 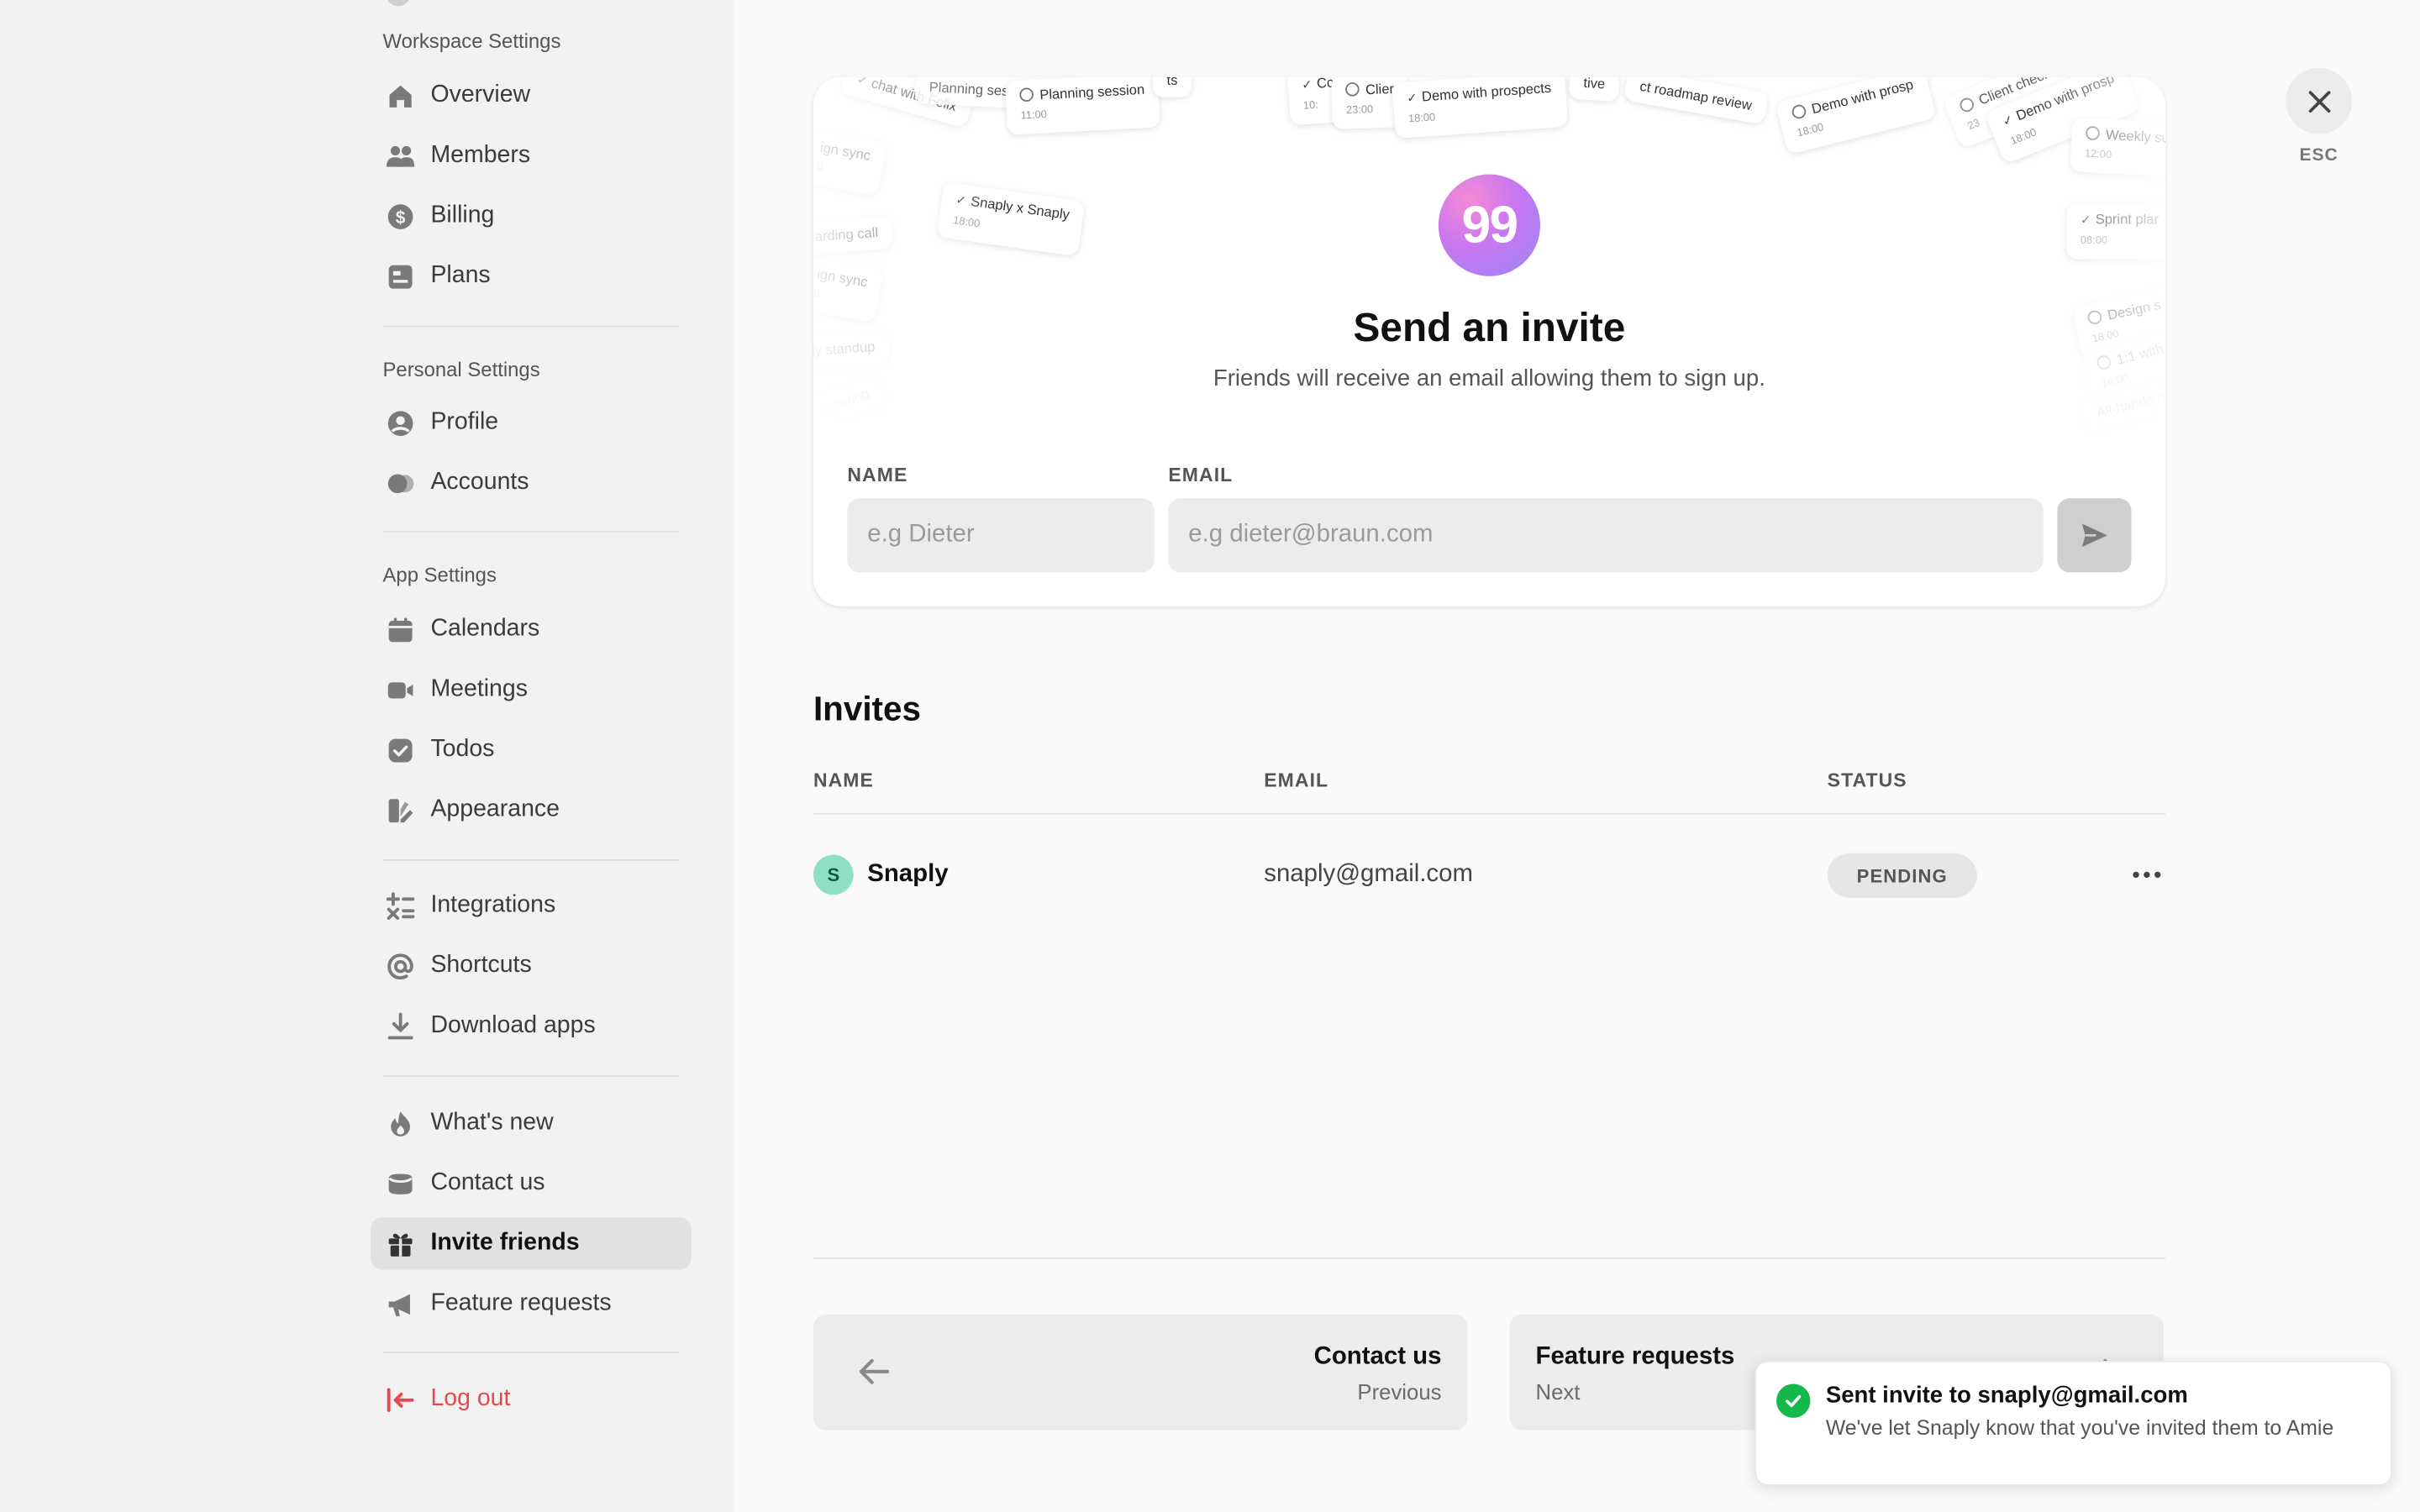 What do you see at coordinates (1399, 1391) in the screenshot?
I see `previous-page-sub: Previous` at bounding box center [1399, 1391].